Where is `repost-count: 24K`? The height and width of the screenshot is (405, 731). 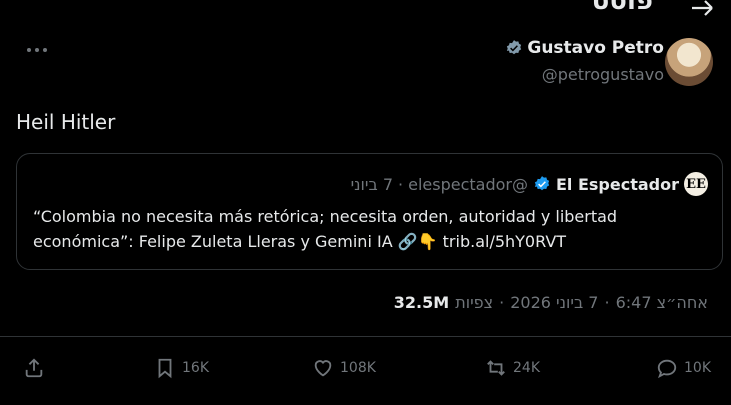 repost-count: 24K is located at coordinates (526, 368).